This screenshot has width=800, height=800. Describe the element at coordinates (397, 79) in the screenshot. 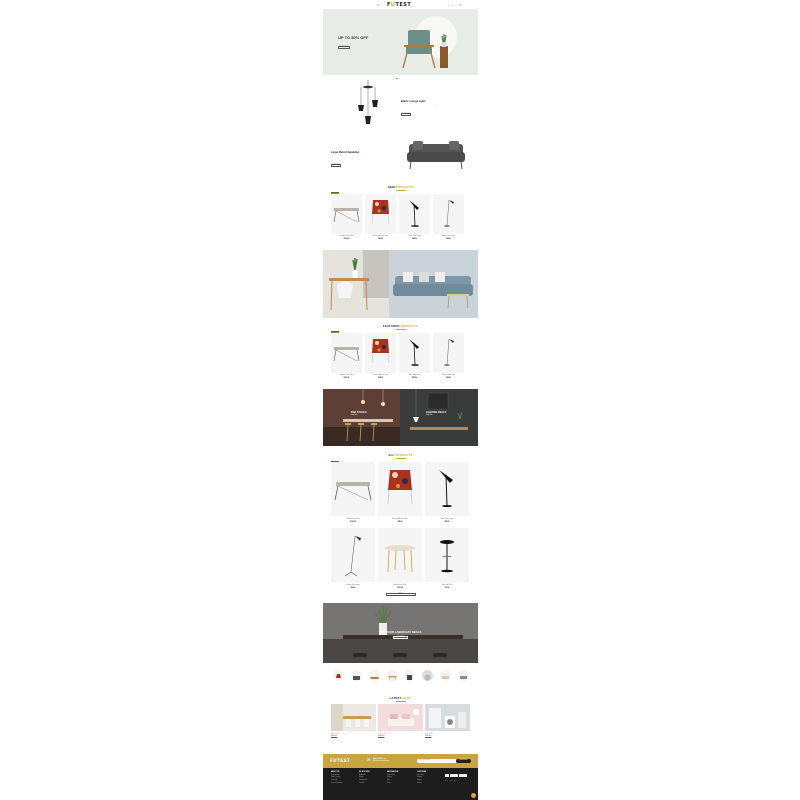

I see `hero-slider-dots: ● ○` at that location.